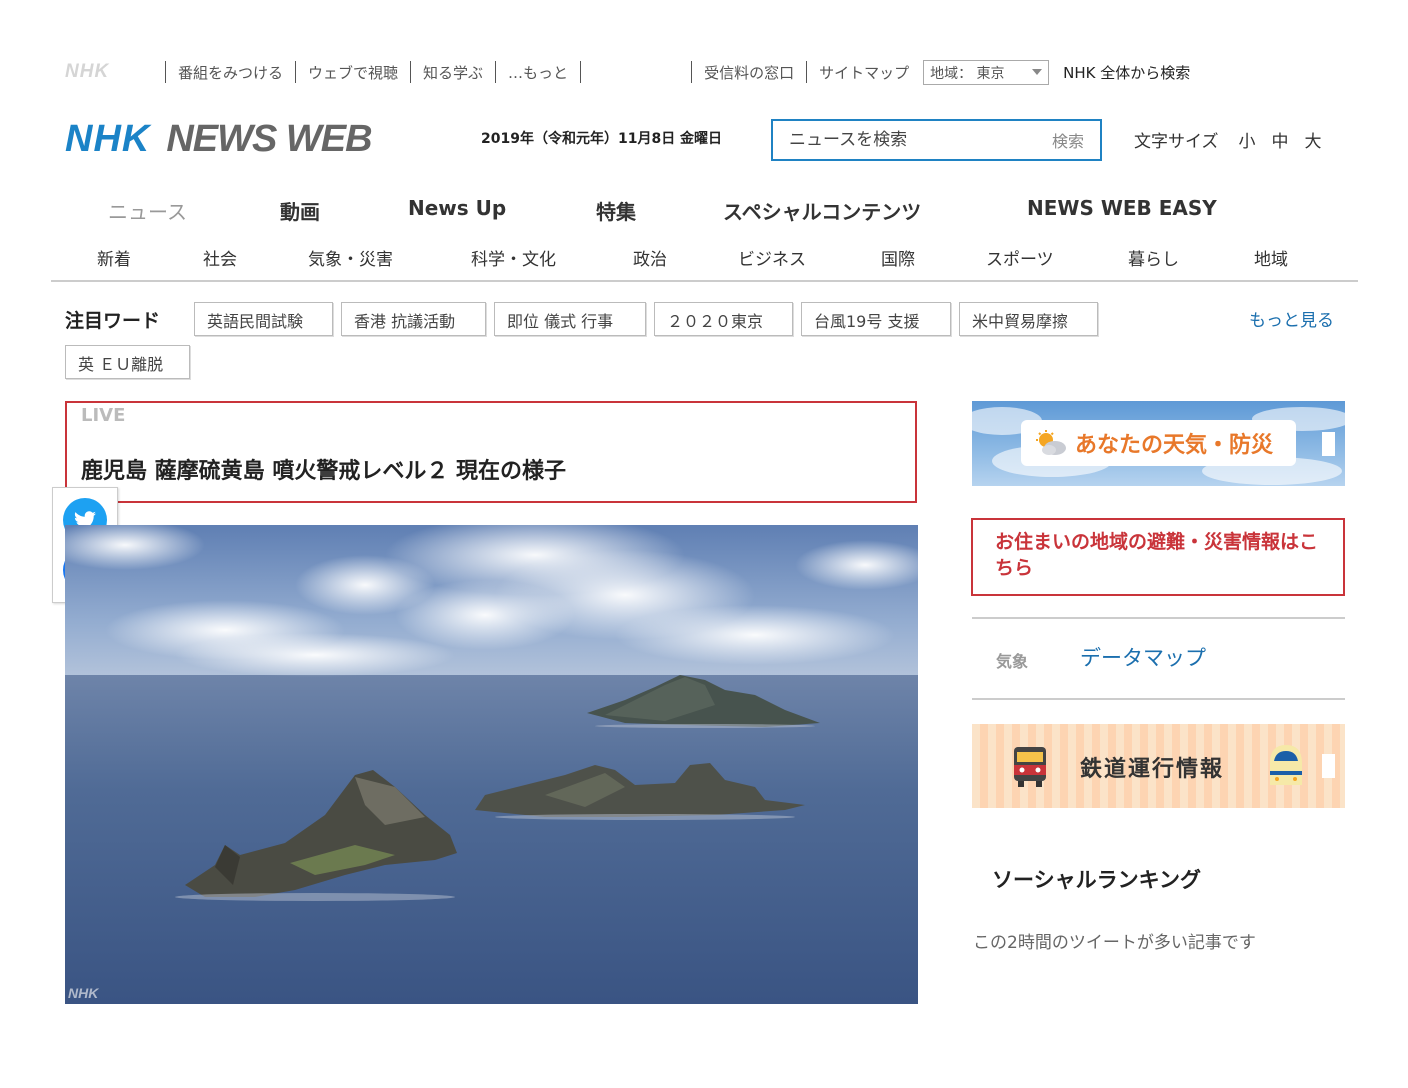 This screenshot has height=1088, width=1408. I want to click on nav-special-contents: スペシャルコンテンツ, so click(875, 210).